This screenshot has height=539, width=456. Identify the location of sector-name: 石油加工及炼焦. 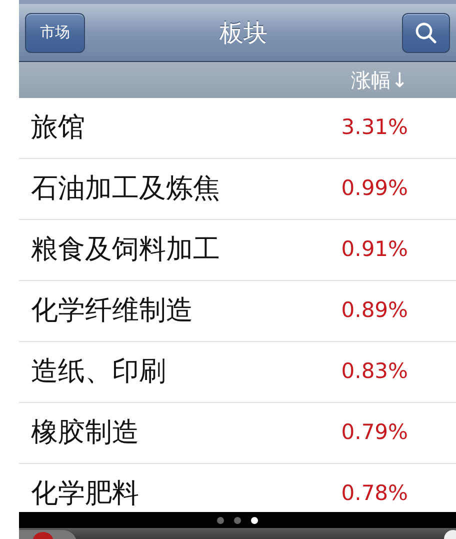
(125, 189).